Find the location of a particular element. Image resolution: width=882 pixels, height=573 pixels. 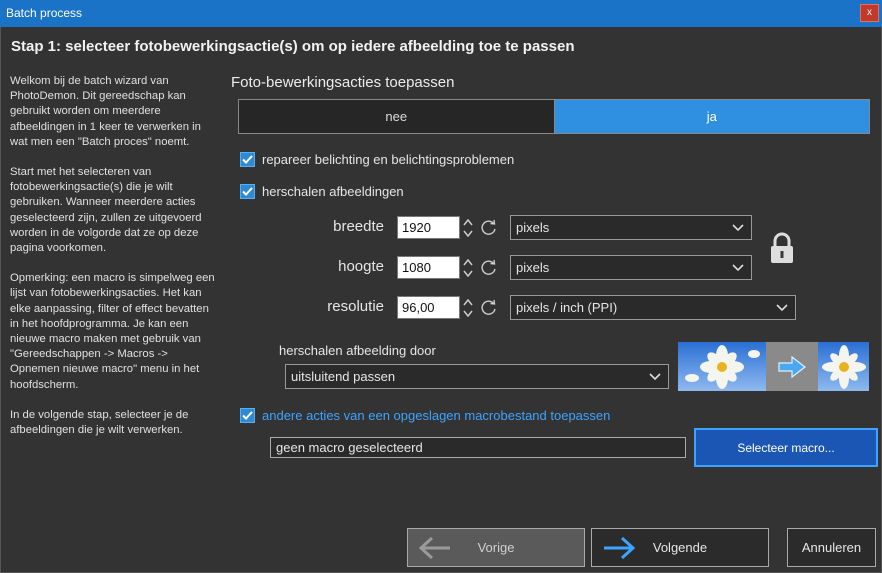

height-input: 1080 is located at coordinates (428, 267).